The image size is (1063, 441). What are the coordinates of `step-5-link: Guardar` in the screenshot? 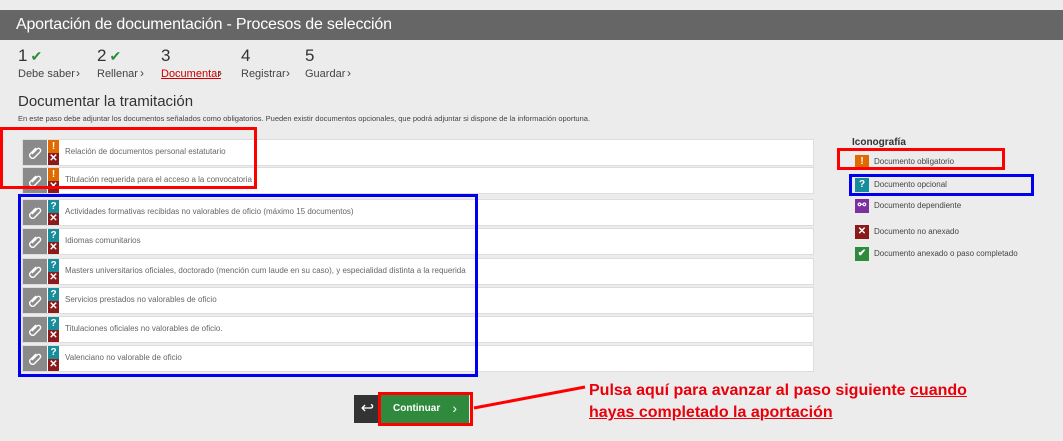 It's located at (325, 74).